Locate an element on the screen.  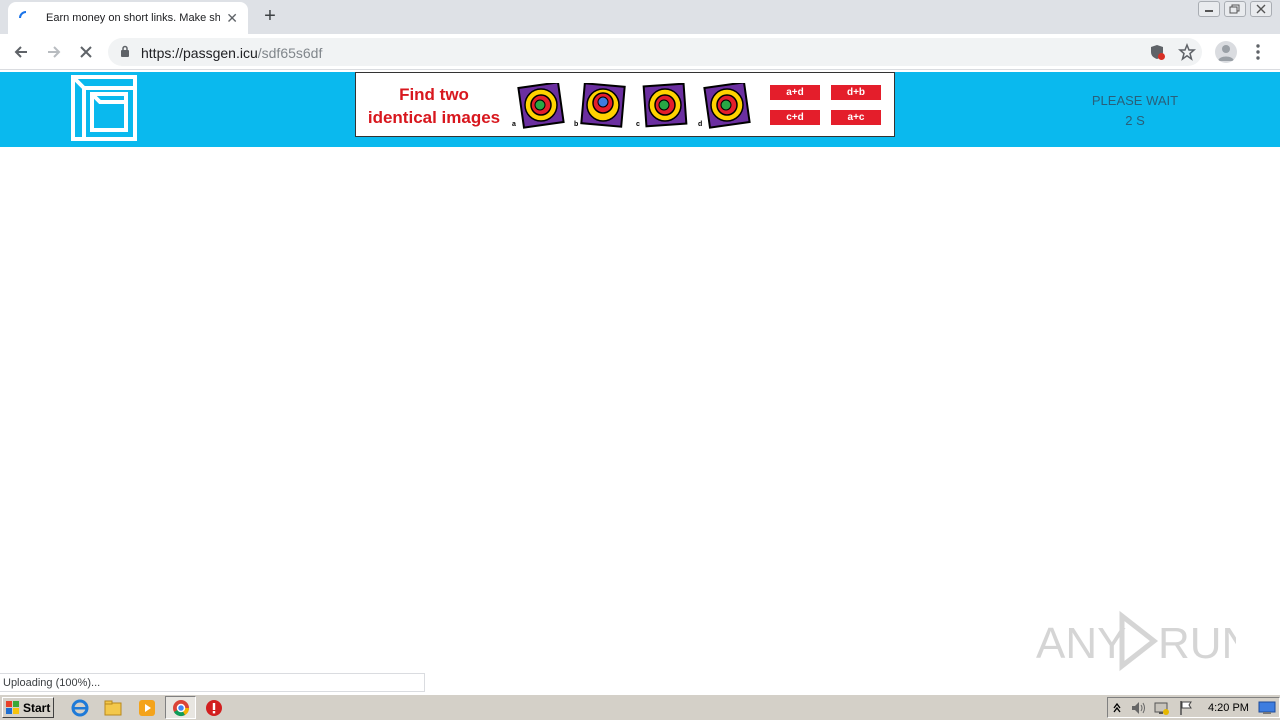
profile-avatar-icon is located at coordinates (1226, 52).